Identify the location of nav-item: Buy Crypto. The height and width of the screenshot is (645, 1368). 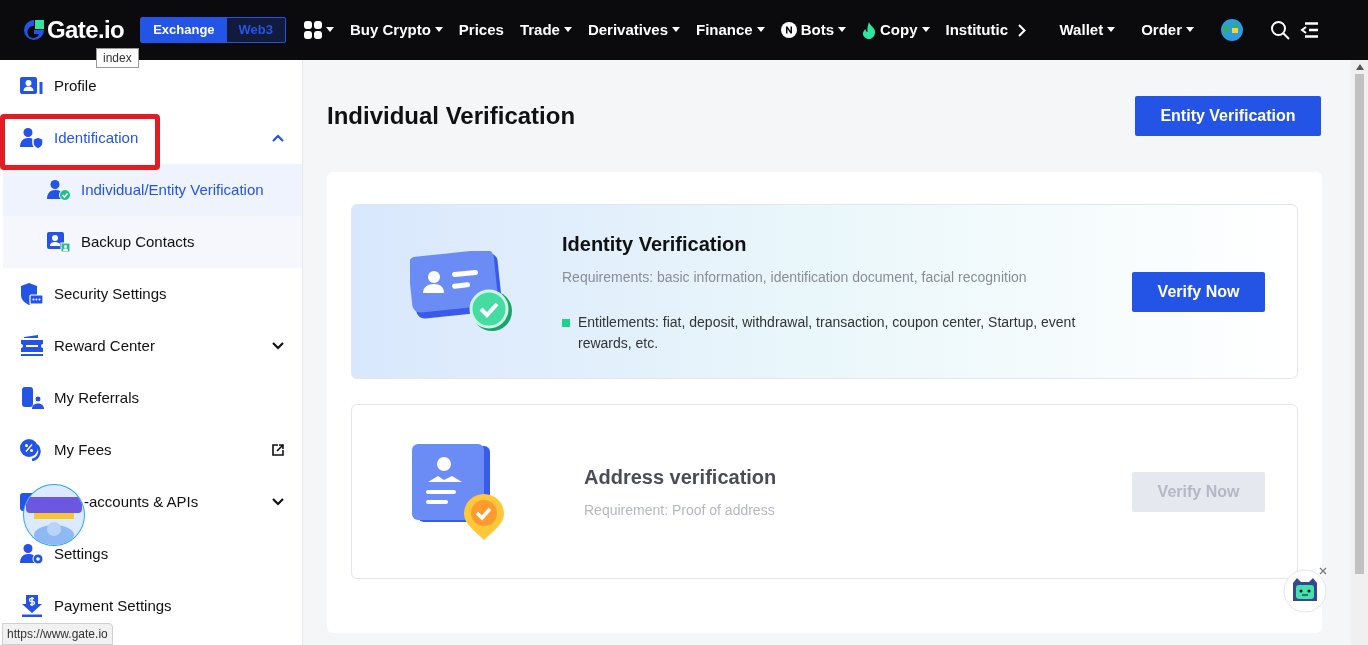
(396, 30).